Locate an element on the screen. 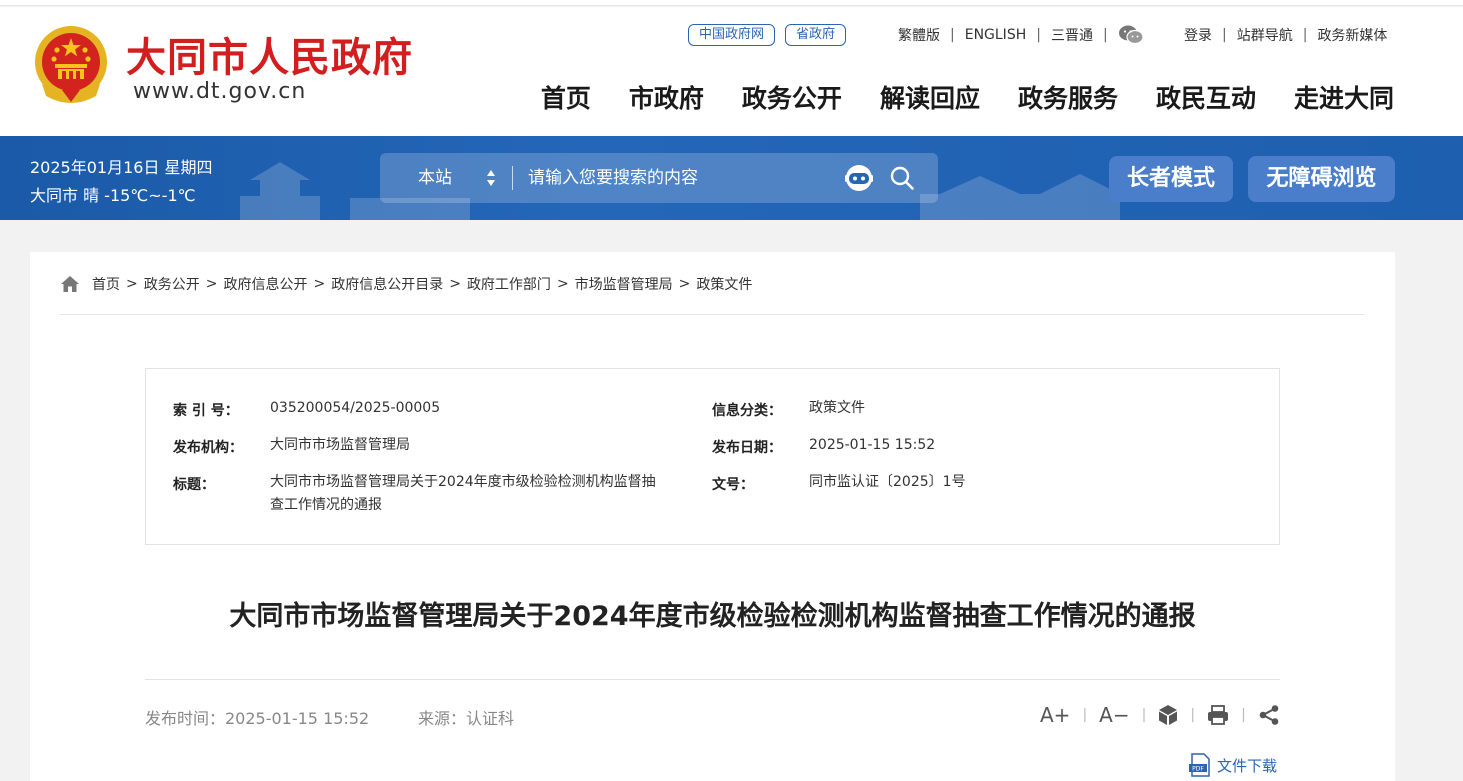 Image resolution: width=1463 pixels, height=781 pixels. svg-text: PDF is located at coordinates (1198, 769).